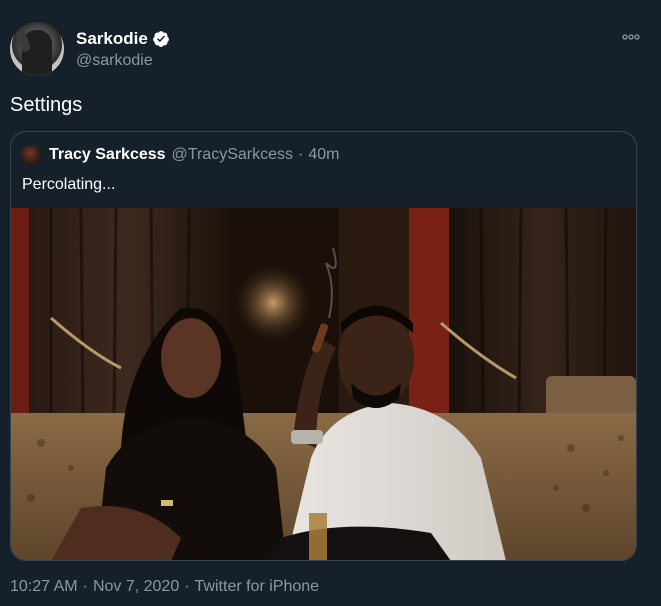 This screenshot has width=661, height=606. What do you see at coordinates (46, 105) in the screenshot?
I see `tweet-text: Settings` at bounding box center [46, 105].